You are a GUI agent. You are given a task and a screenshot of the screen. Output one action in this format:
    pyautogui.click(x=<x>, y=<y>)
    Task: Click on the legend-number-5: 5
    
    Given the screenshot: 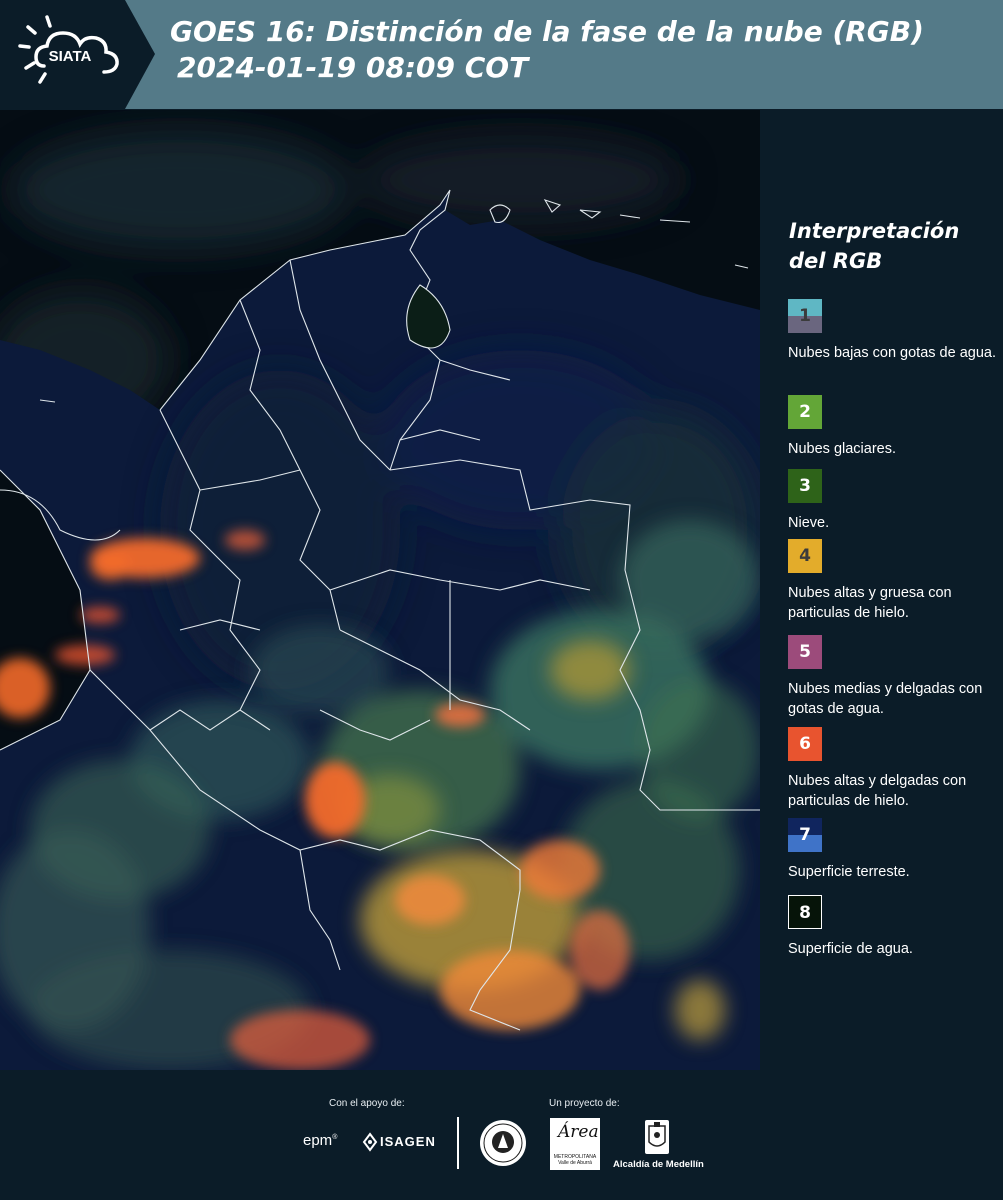 What is the action you would take?
    pyautogui.click(x=805, y=652)
    